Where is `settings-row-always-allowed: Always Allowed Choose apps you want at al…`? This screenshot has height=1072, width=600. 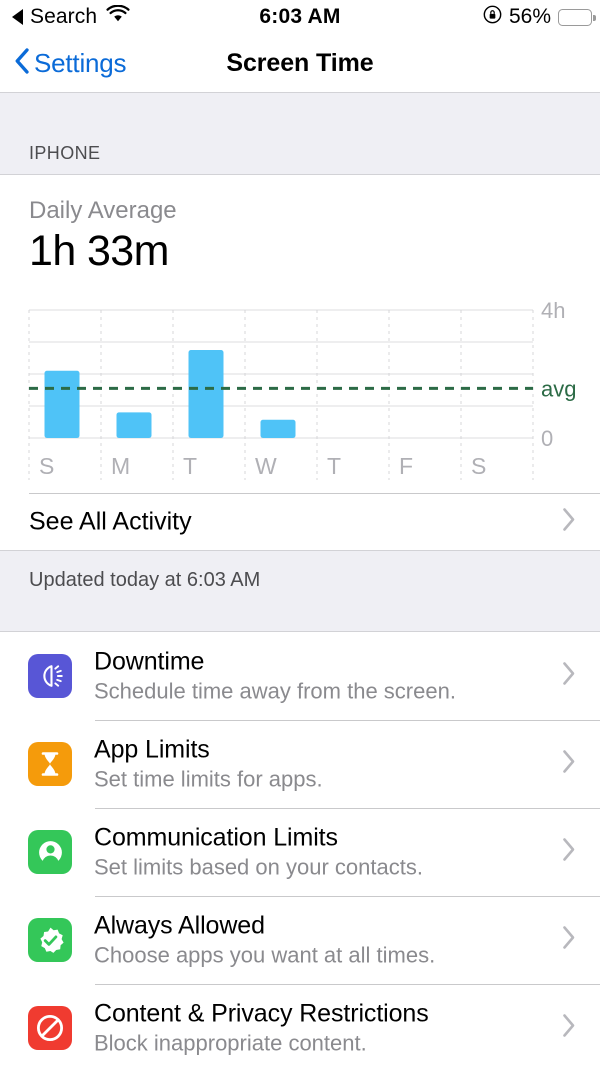
settings-row-always-allowed: Always Allowed Choose apps you want at al… is located at coordinates (300, 940).